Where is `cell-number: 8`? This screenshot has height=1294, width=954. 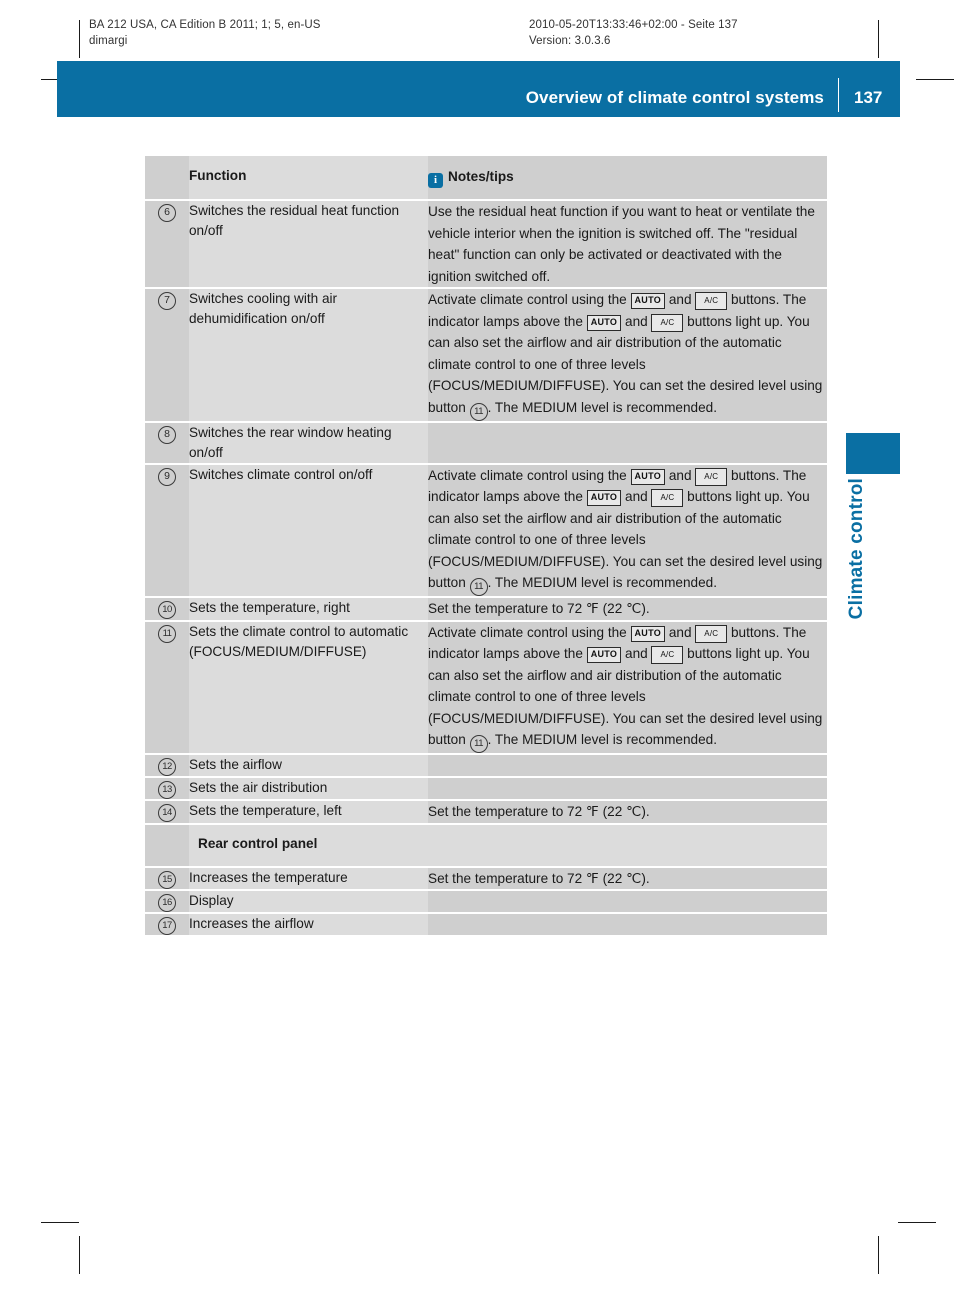
cell-number: 8 is located at coordinates (167, 443).